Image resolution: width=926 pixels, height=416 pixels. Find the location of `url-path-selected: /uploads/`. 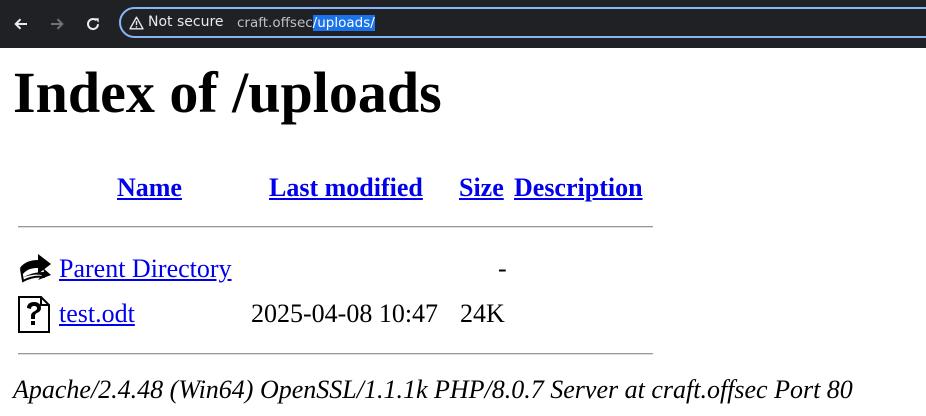

url-path-selected: /uploads/ is located at coordinates (343, 23).